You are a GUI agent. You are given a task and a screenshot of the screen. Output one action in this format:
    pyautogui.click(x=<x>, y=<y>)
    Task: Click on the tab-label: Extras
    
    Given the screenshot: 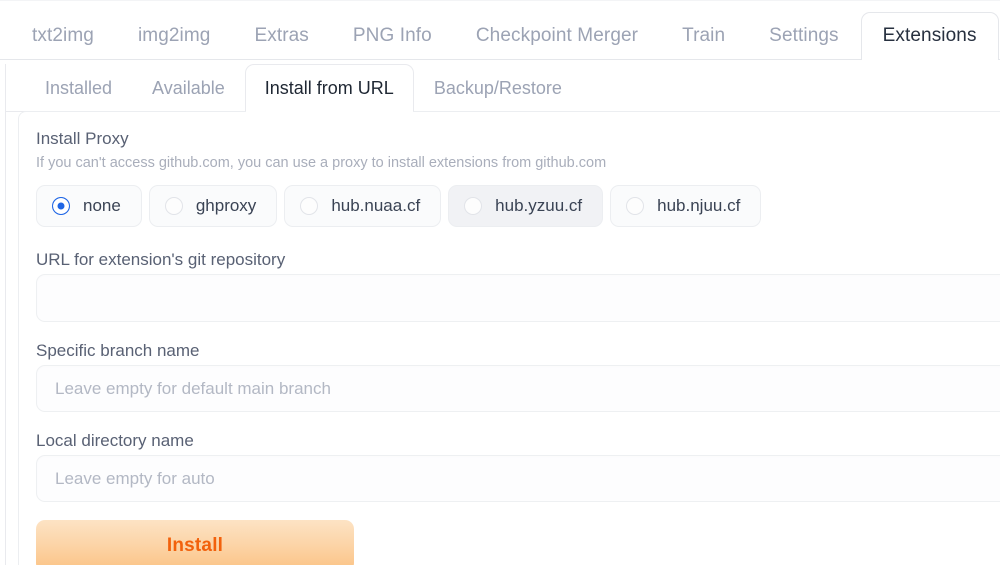 What is the action you would take?
    pyautogui.click(x=281, y=35)
    